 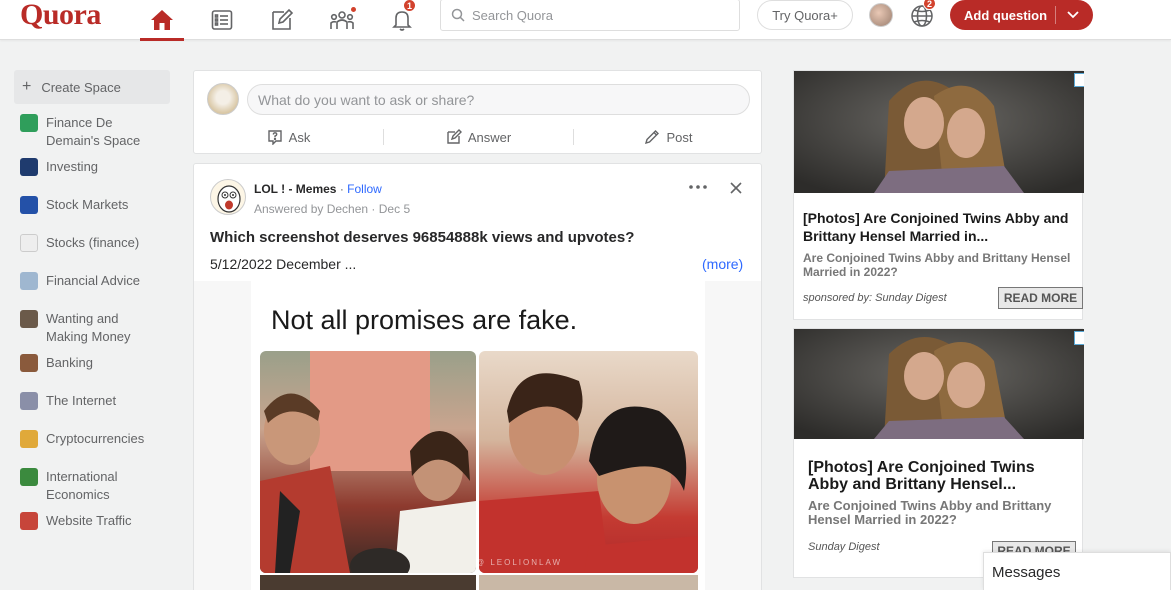 What do you see at coordinates (368, 582) in the screenshot?
I see `photo-strip-left` at bounding box center [368, 582].